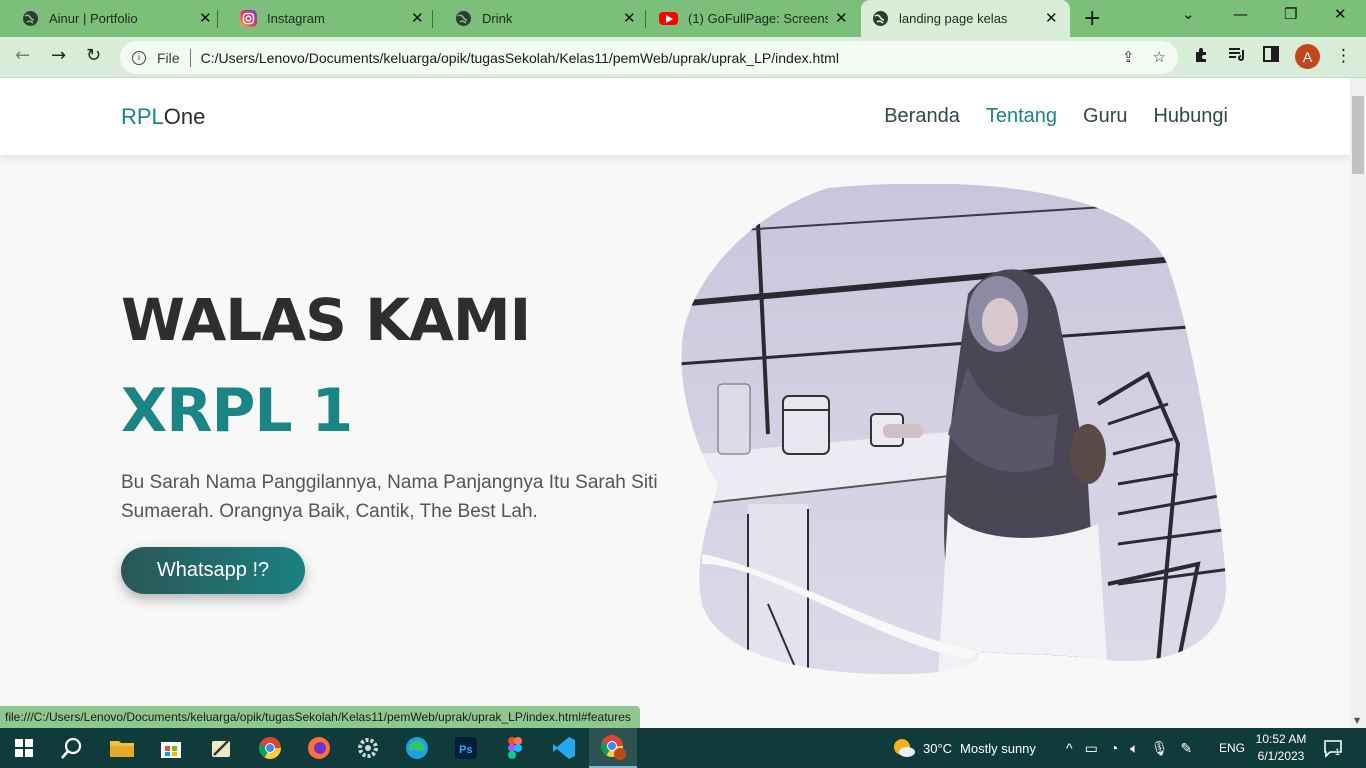 The image size is (1366, 768). Describe the element at coordinates (417, 748) in the screenshot. I see `edge-icon` at that location.